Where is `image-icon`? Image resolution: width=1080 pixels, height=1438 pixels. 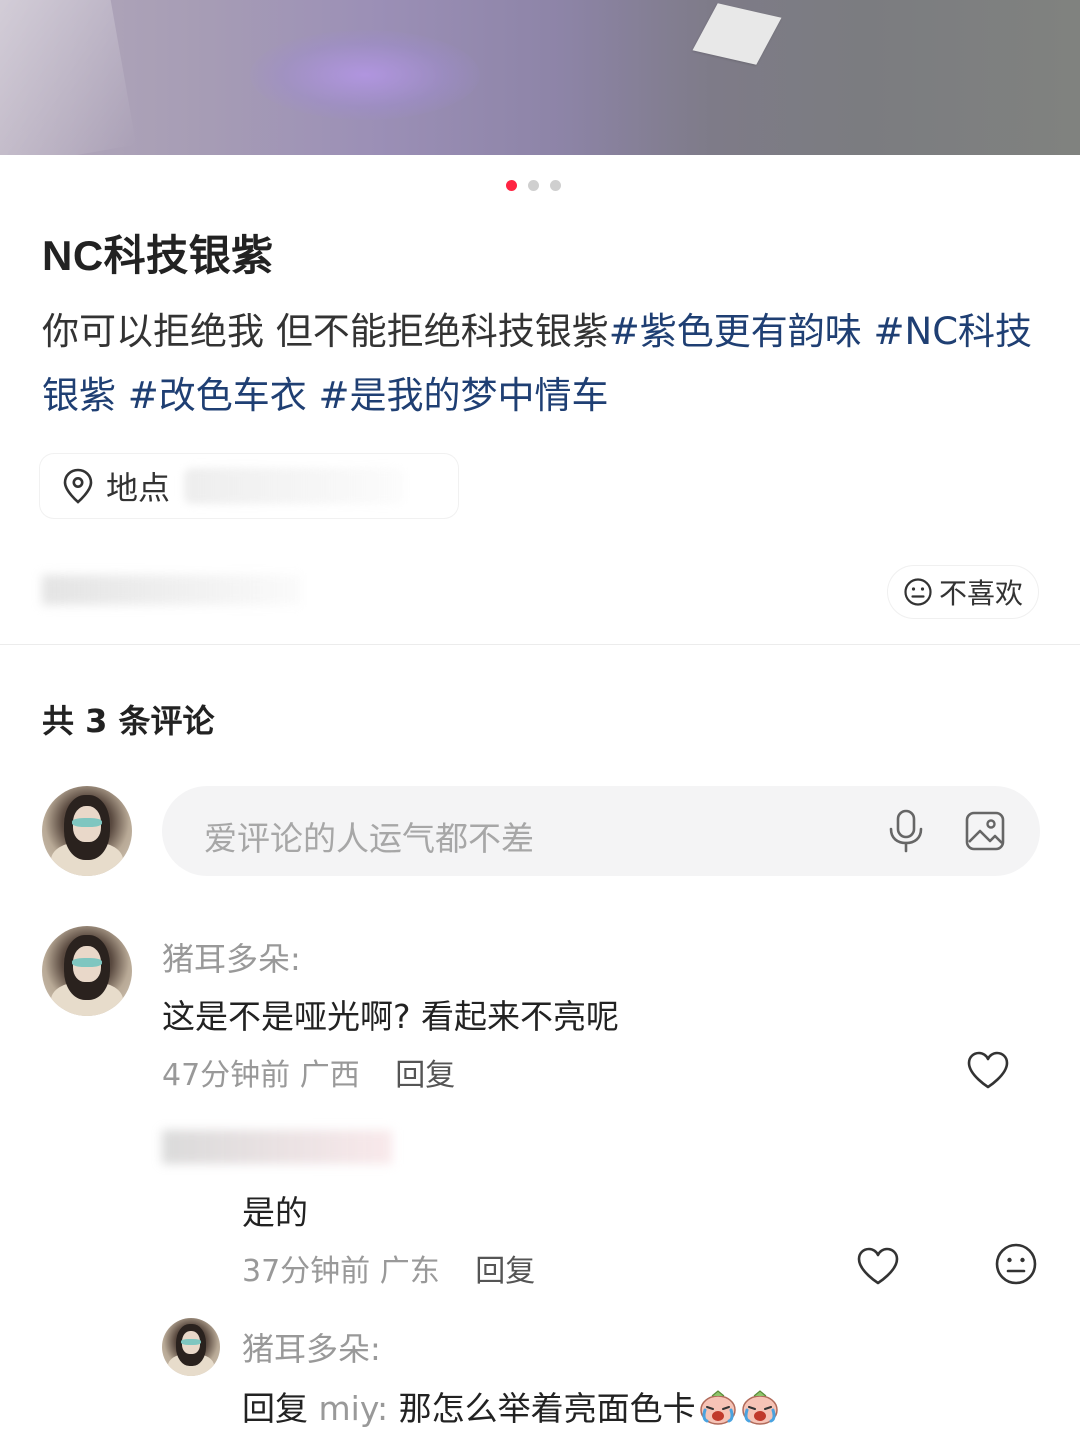 image-icon is located at coordinates (985, 831).